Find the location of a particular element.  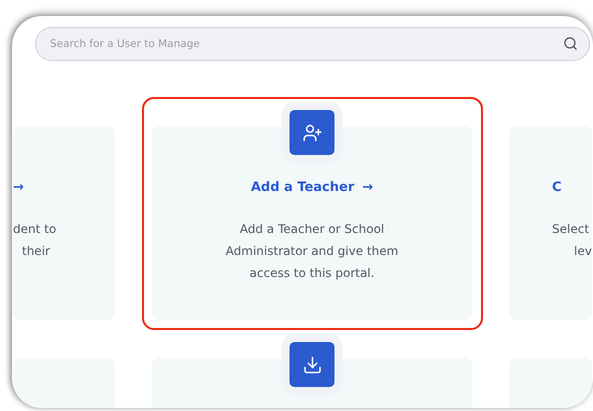

card-description: access to this portal. is located at coordinates (312, 273).